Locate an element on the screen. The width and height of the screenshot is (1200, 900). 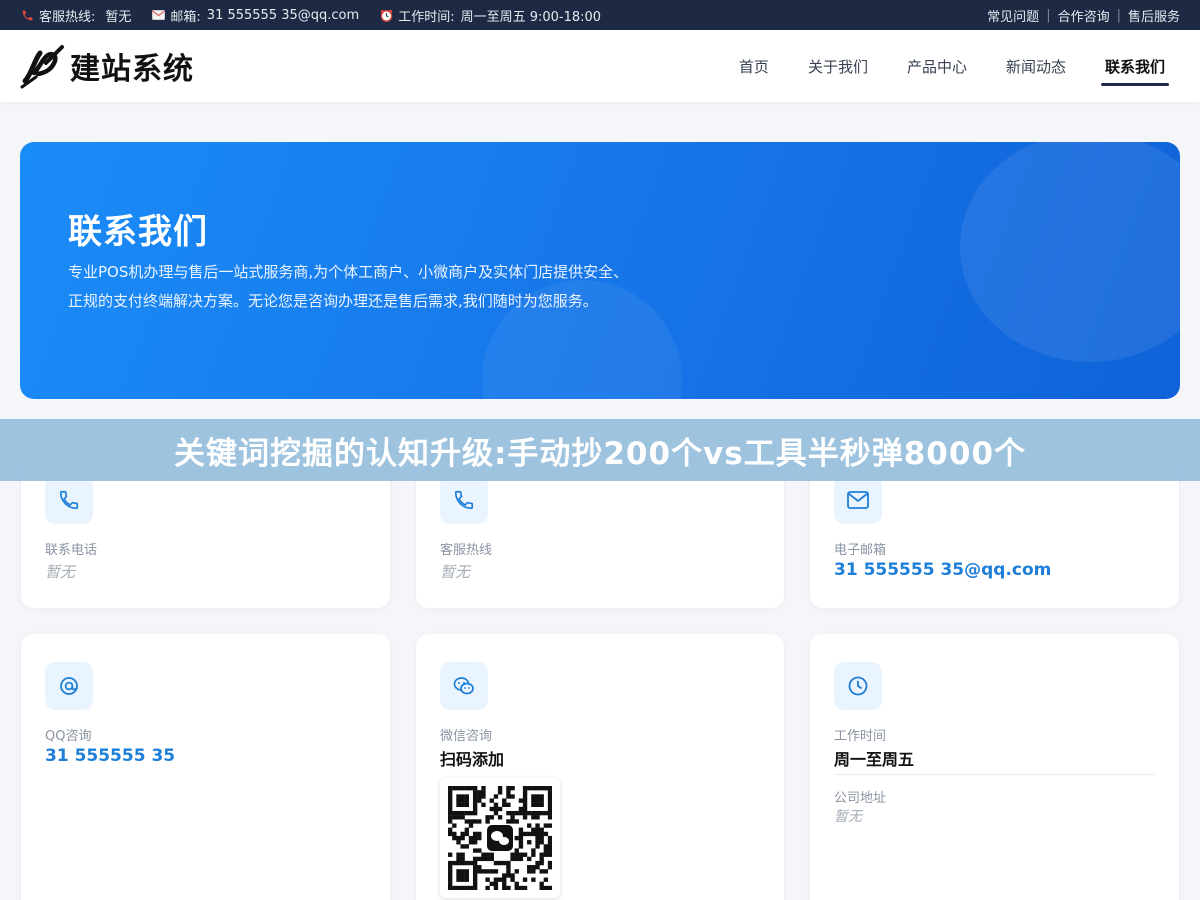
phone-value: 暂无 is located at coordinates (60, 572).